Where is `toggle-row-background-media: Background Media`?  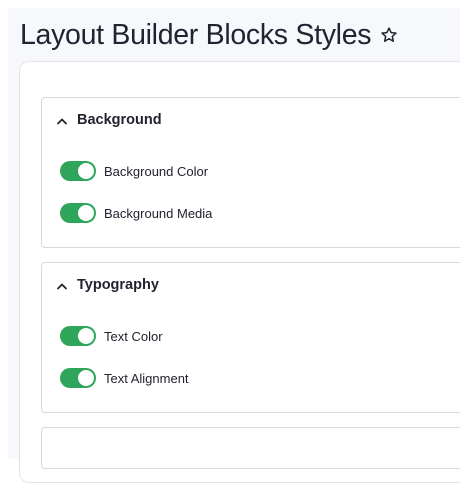 toggle-row-background-media: Background Media is located at coordinates (136, 213).